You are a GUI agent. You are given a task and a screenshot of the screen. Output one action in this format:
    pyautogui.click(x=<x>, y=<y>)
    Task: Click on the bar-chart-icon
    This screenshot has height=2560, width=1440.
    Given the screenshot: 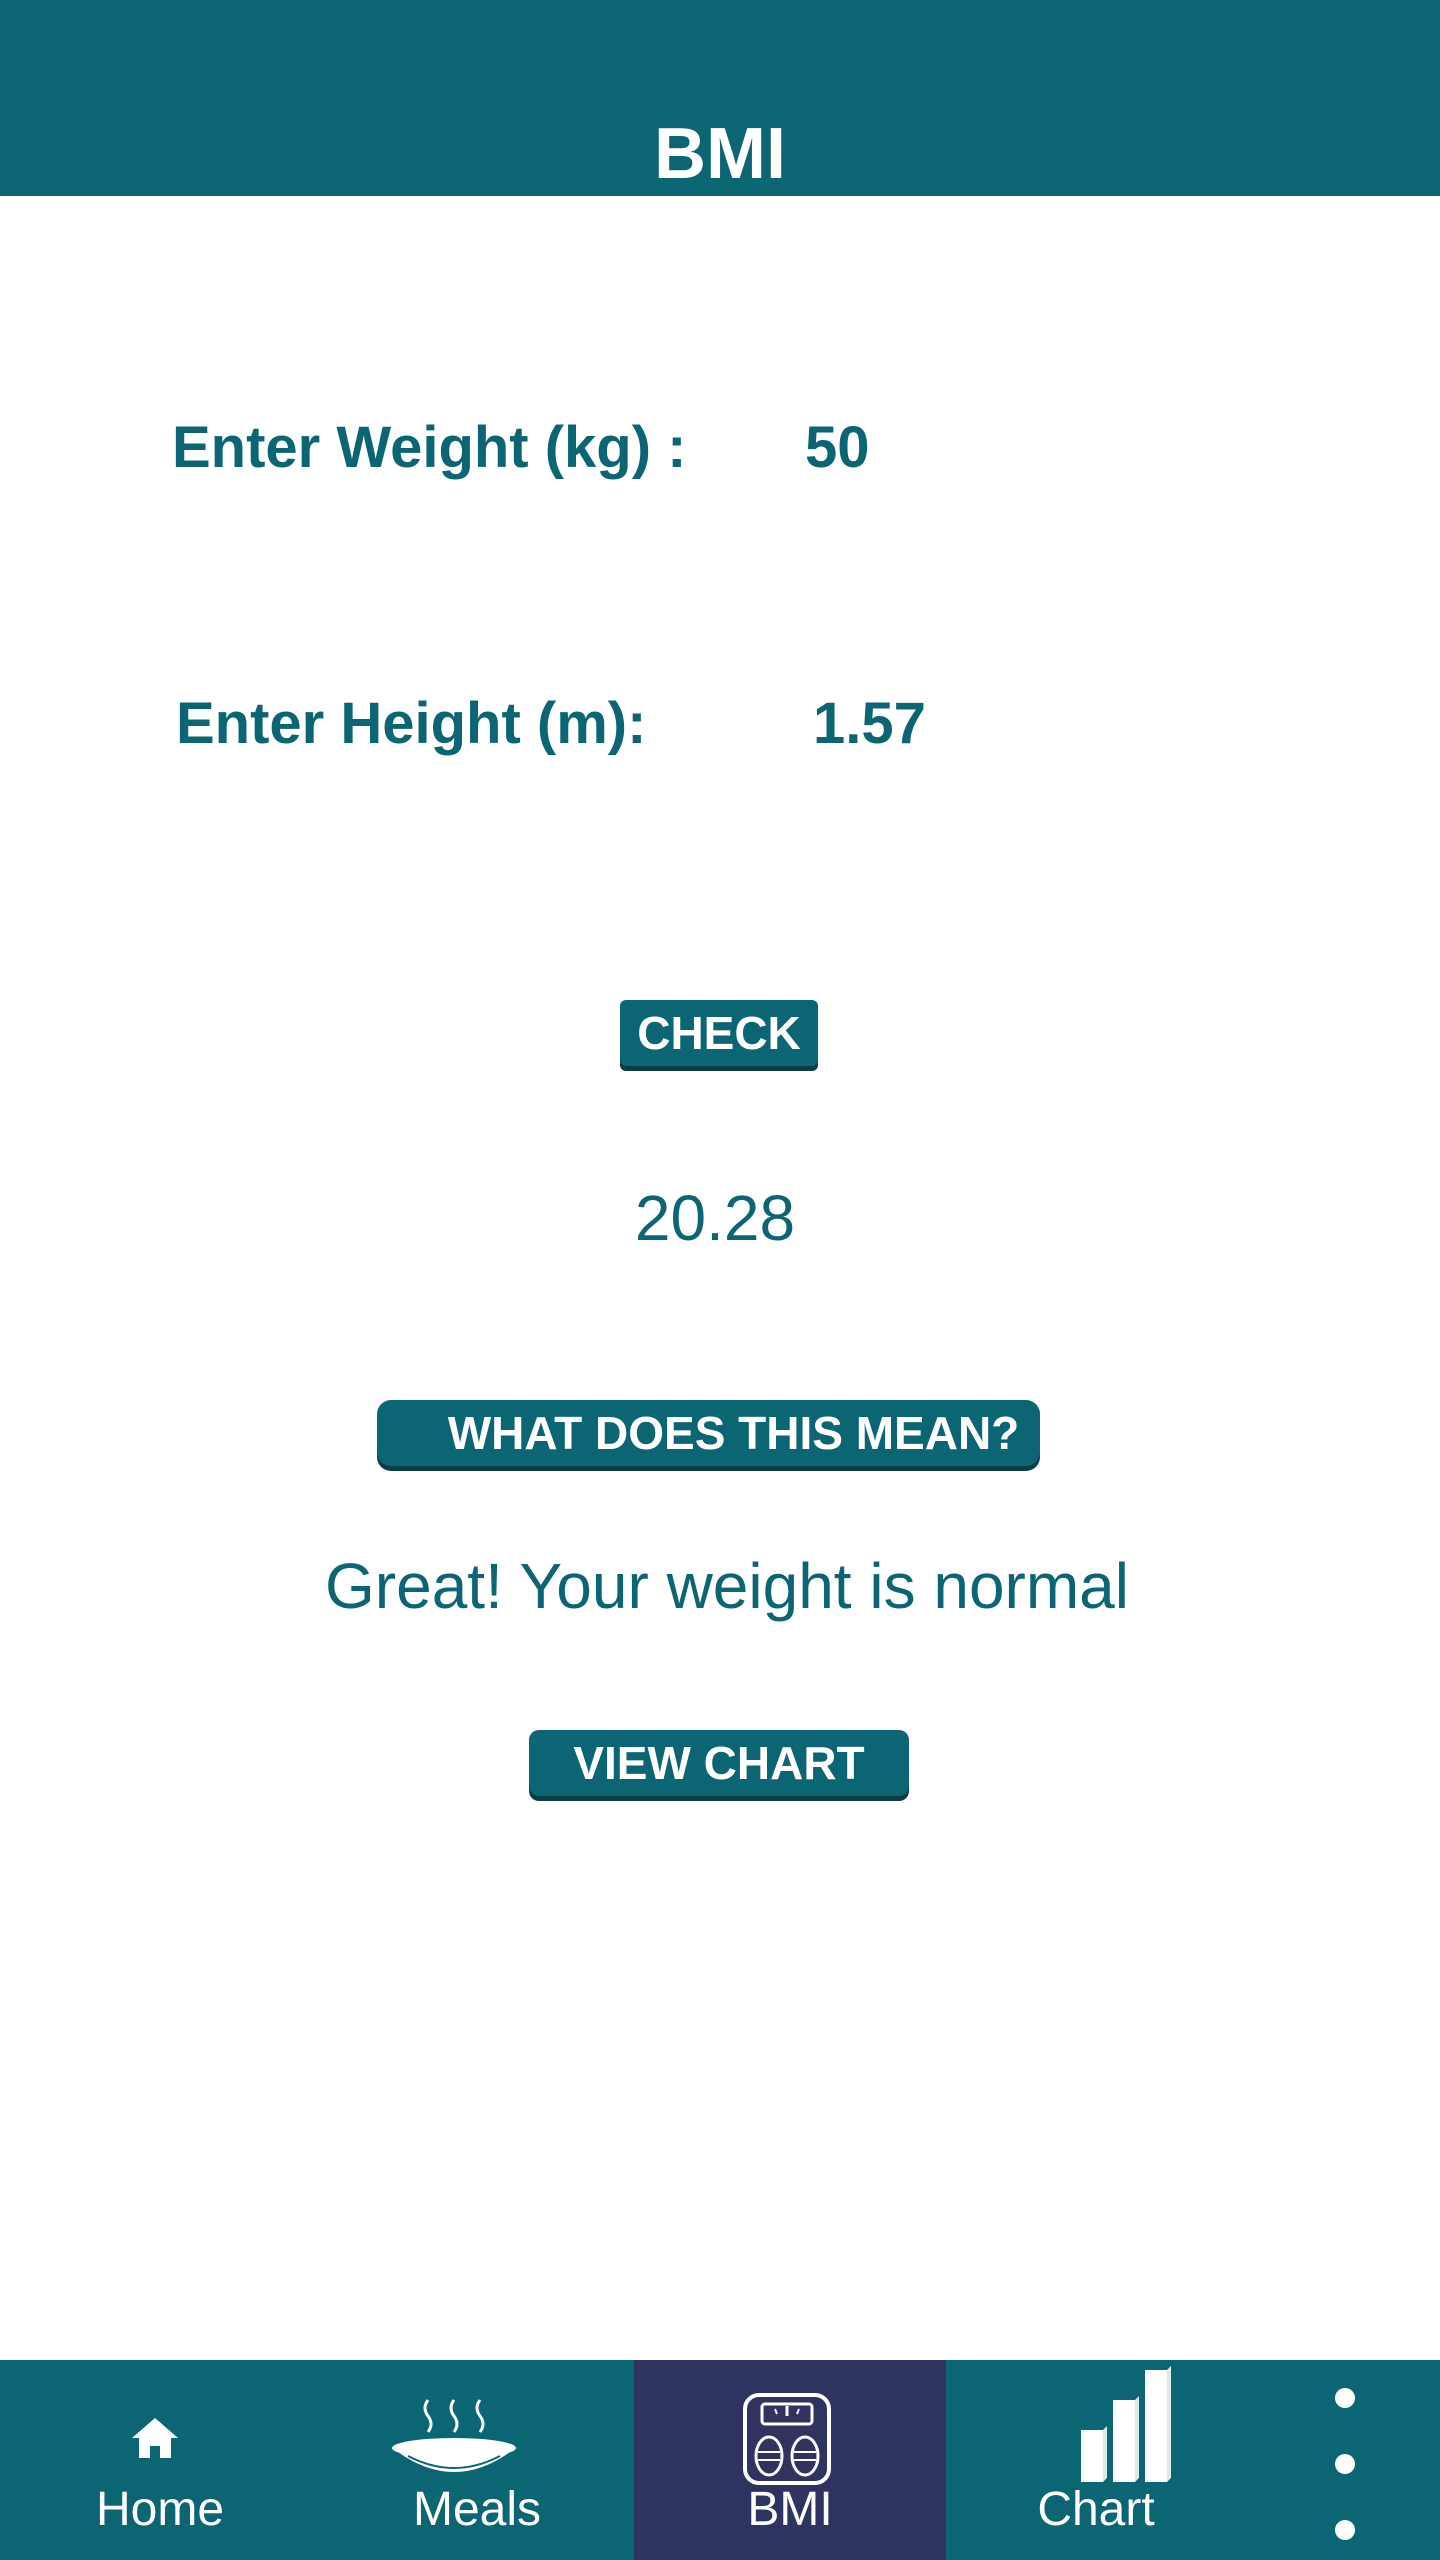 What is the action you would take?
    pyautogui.click(x=1126, y=2424)
    